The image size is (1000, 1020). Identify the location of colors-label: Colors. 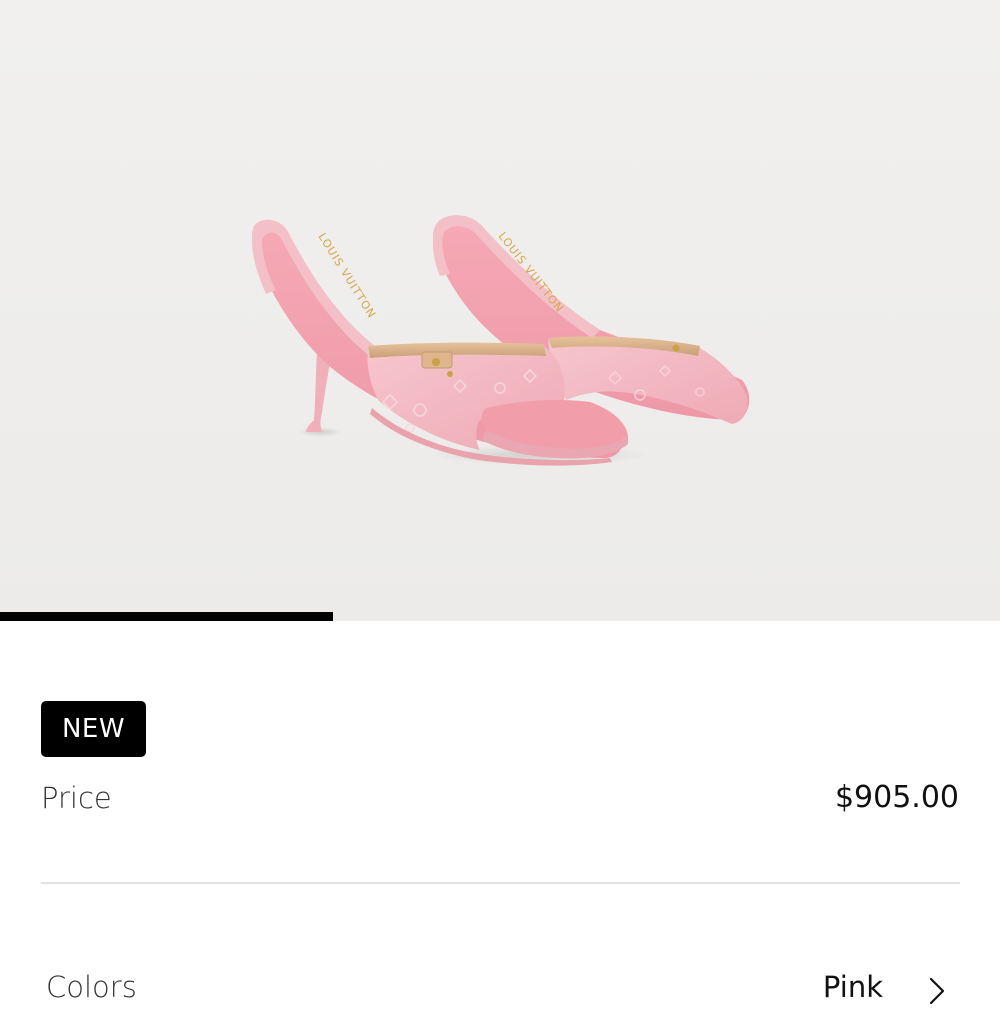
(91, 987).